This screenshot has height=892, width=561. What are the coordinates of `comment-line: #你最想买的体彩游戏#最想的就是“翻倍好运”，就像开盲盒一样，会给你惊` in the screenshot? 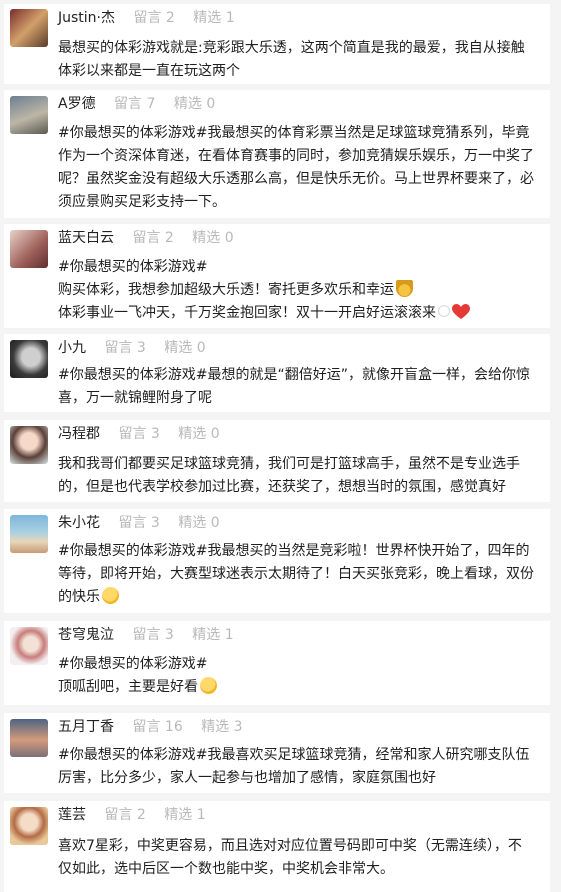 It's located at (294, 375).